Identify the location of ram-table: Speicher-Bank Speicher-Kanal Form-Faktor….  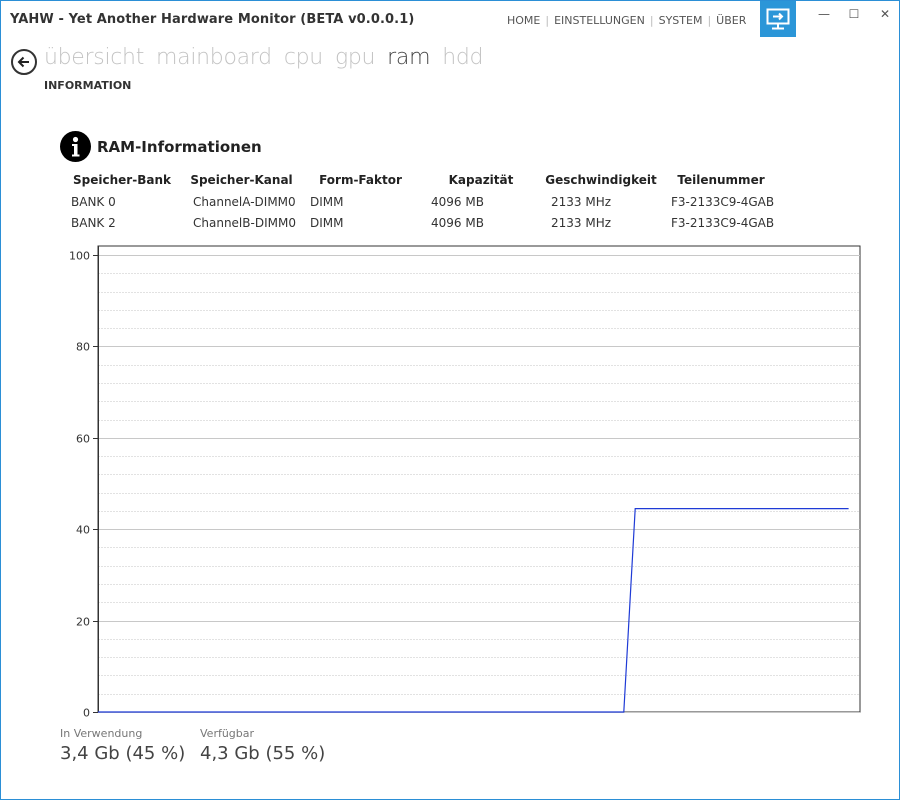
(421, 201).